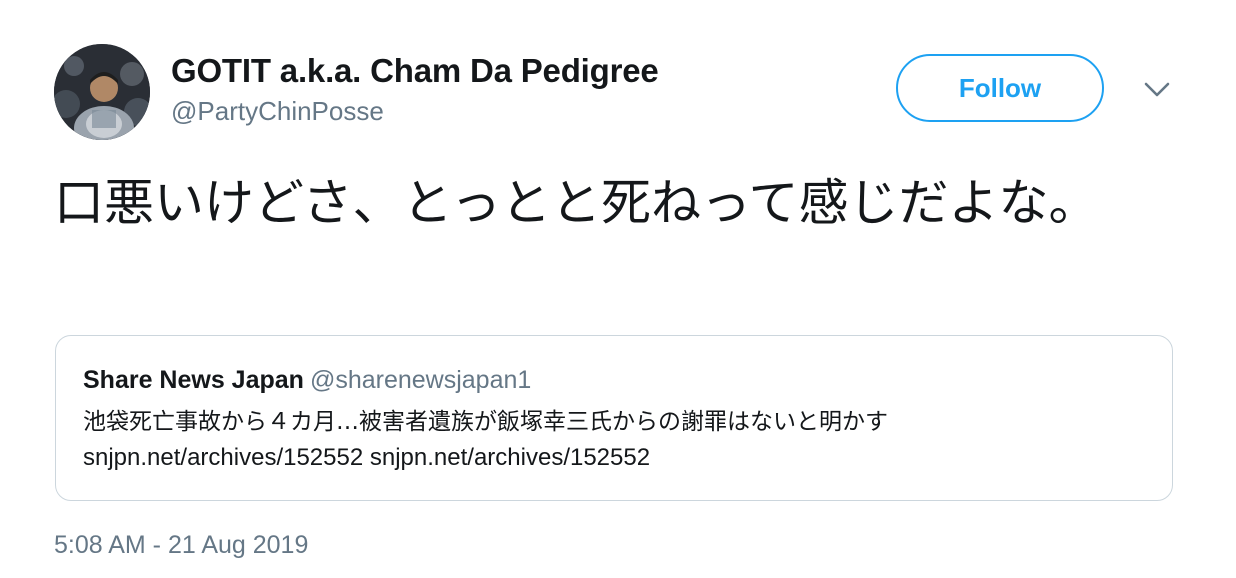 The image size is (1236, 578). I want to click on follow-button: Follow, so click(1000, 88).